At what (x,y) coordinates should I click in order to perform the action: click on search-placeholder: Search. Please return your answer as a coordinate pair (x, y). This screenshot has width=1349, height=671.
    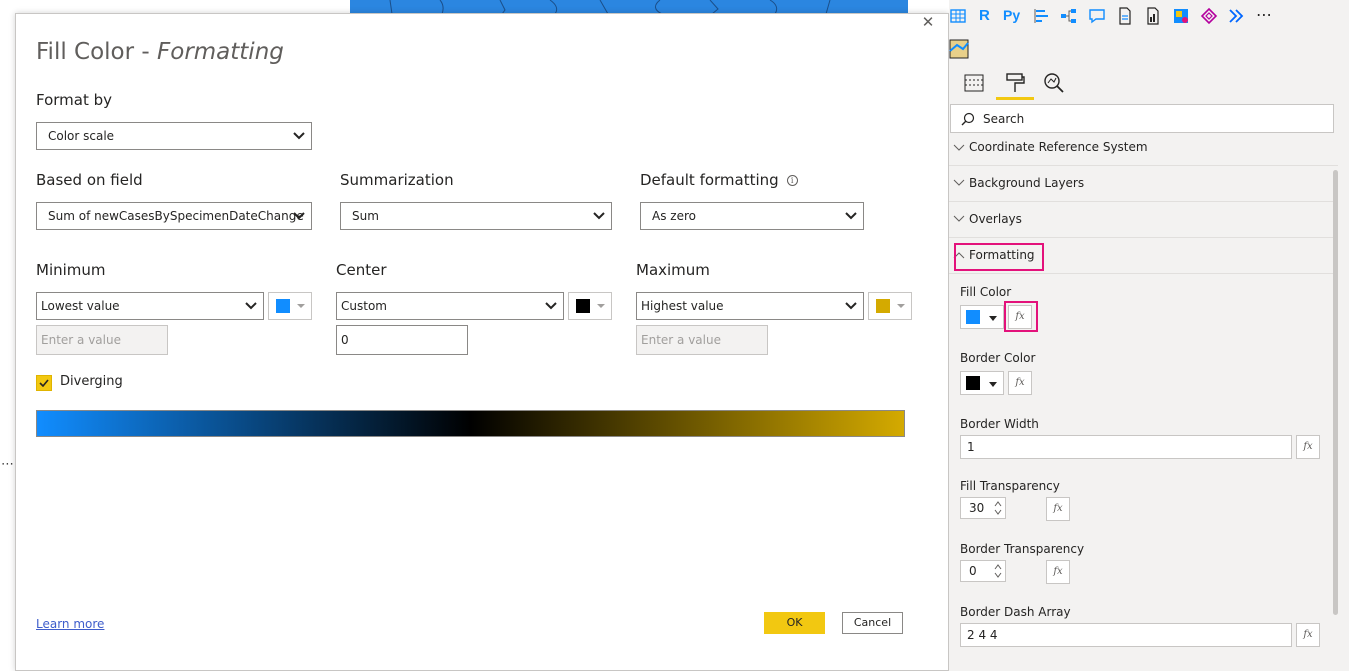
    Looking at the image, I should click on (1004, 119).